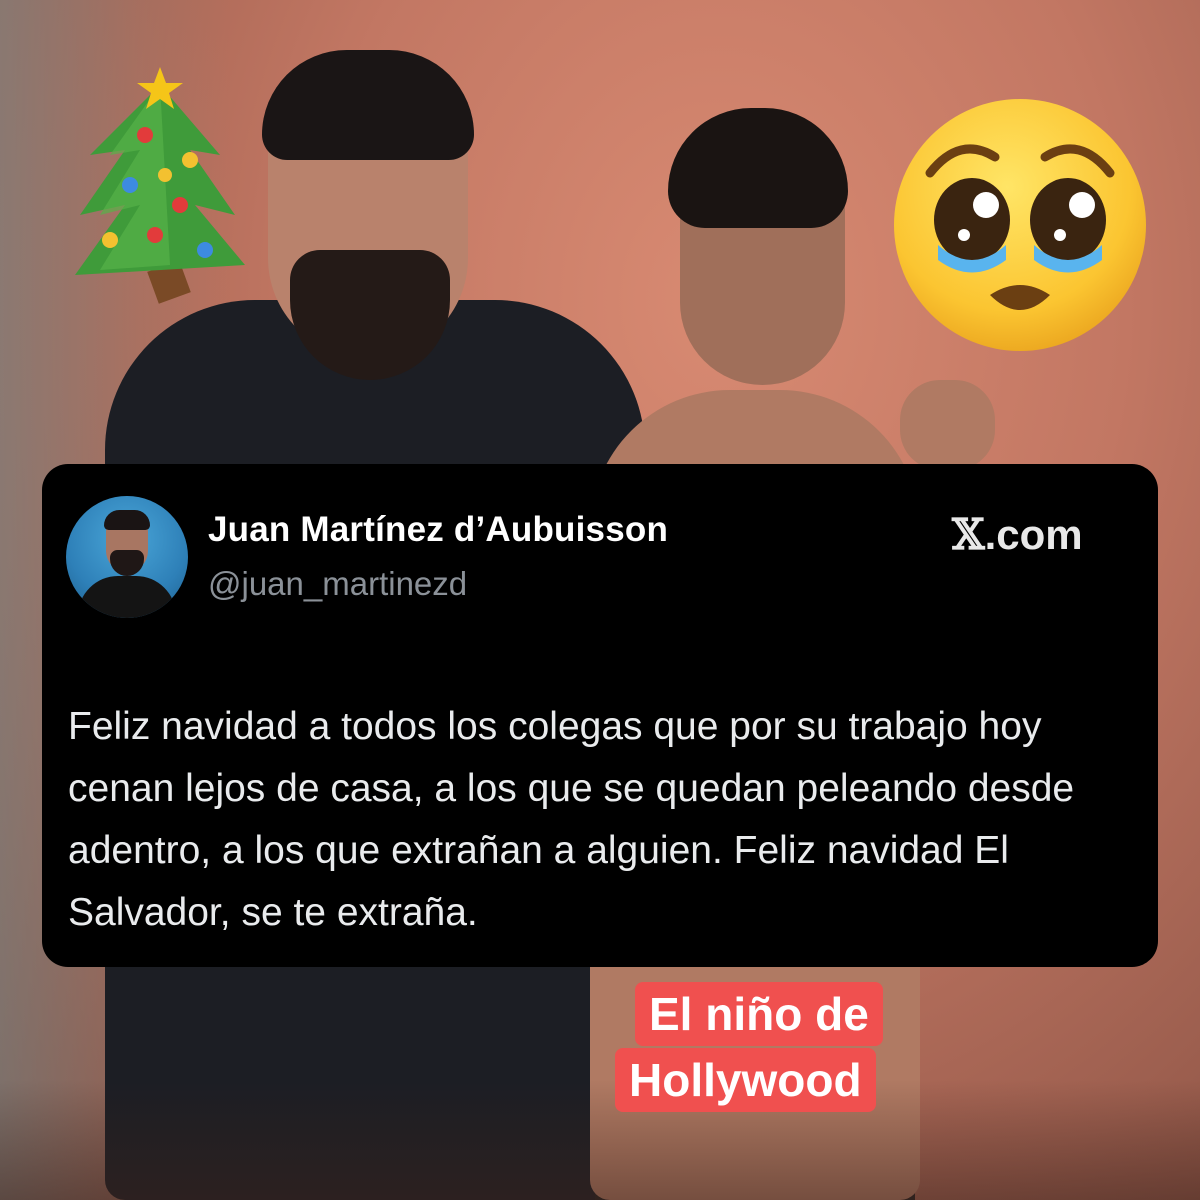 This screenshot has width=1200, height=1200. I want to click on x-logo-icon: 𝕏, so click(968, 534).